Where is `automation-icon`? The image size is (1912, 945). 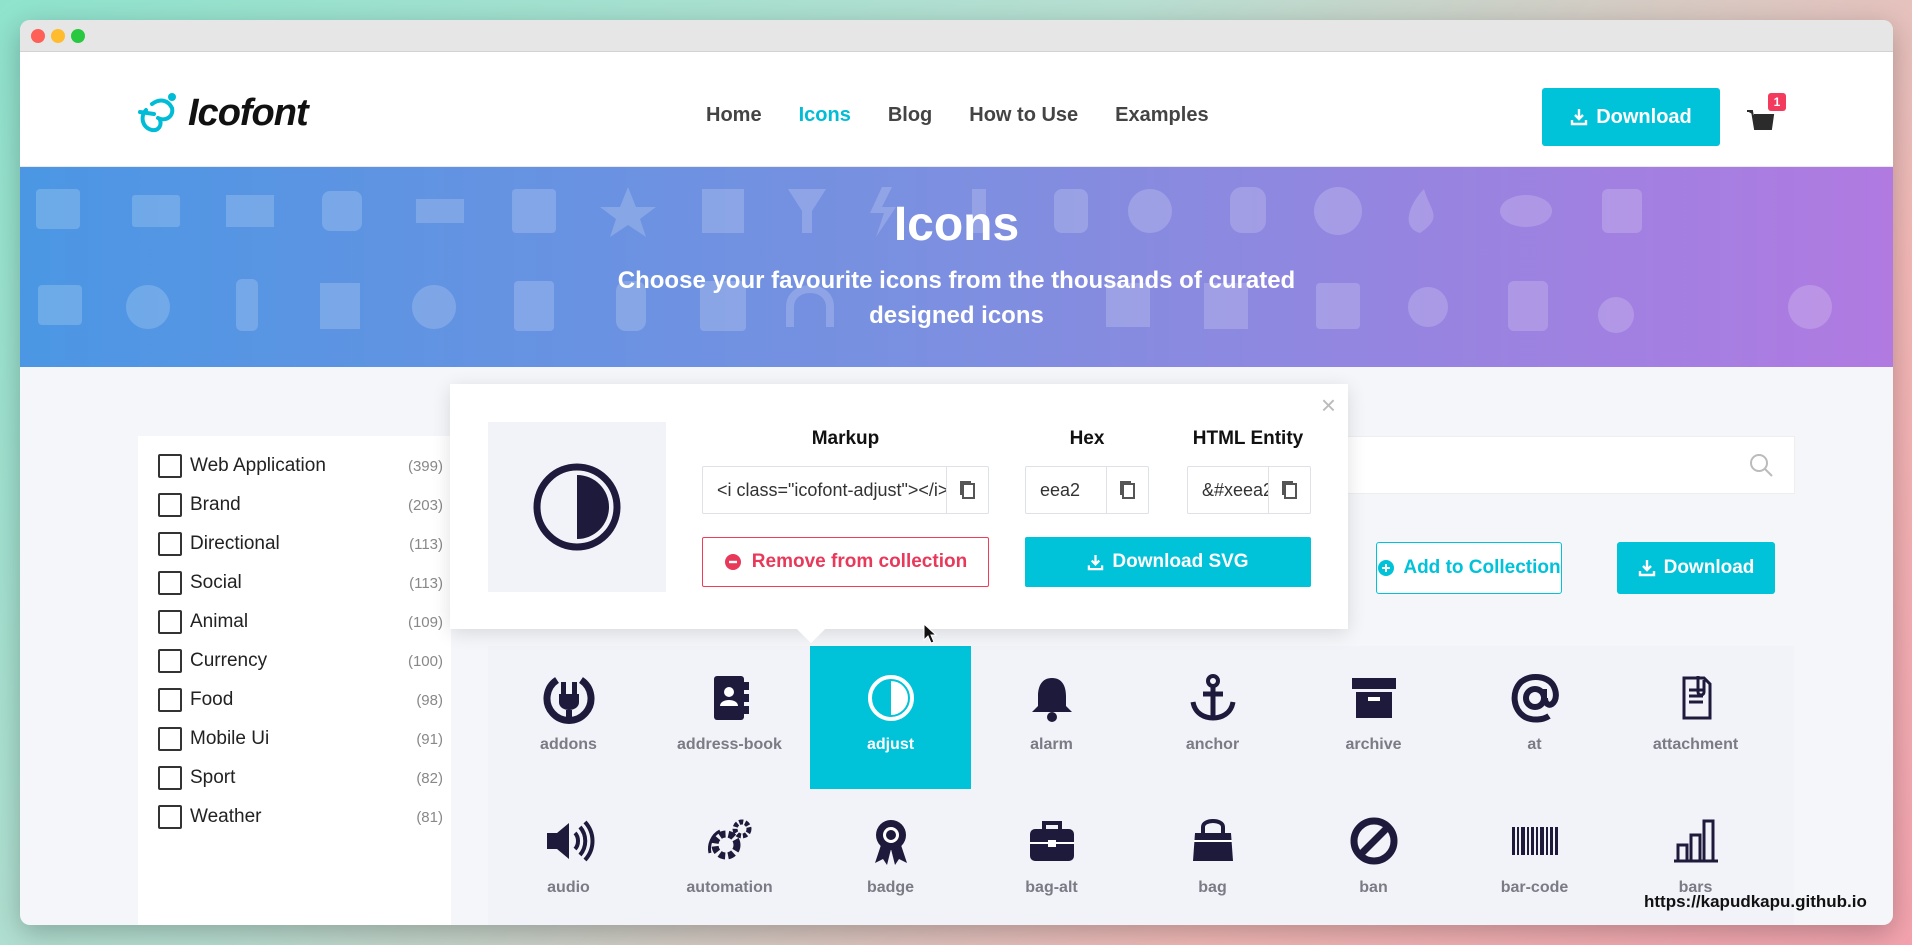
automation-icon is located at coordinates (729, 839).